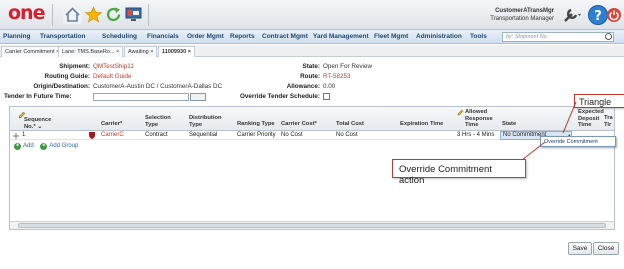 Image resolution: width=624 pixels, height=269 pixels. What do you see at coordinates (533, 151) in the screenshot?
I see `override-callout-pointer` at bounding box center [533, 151].